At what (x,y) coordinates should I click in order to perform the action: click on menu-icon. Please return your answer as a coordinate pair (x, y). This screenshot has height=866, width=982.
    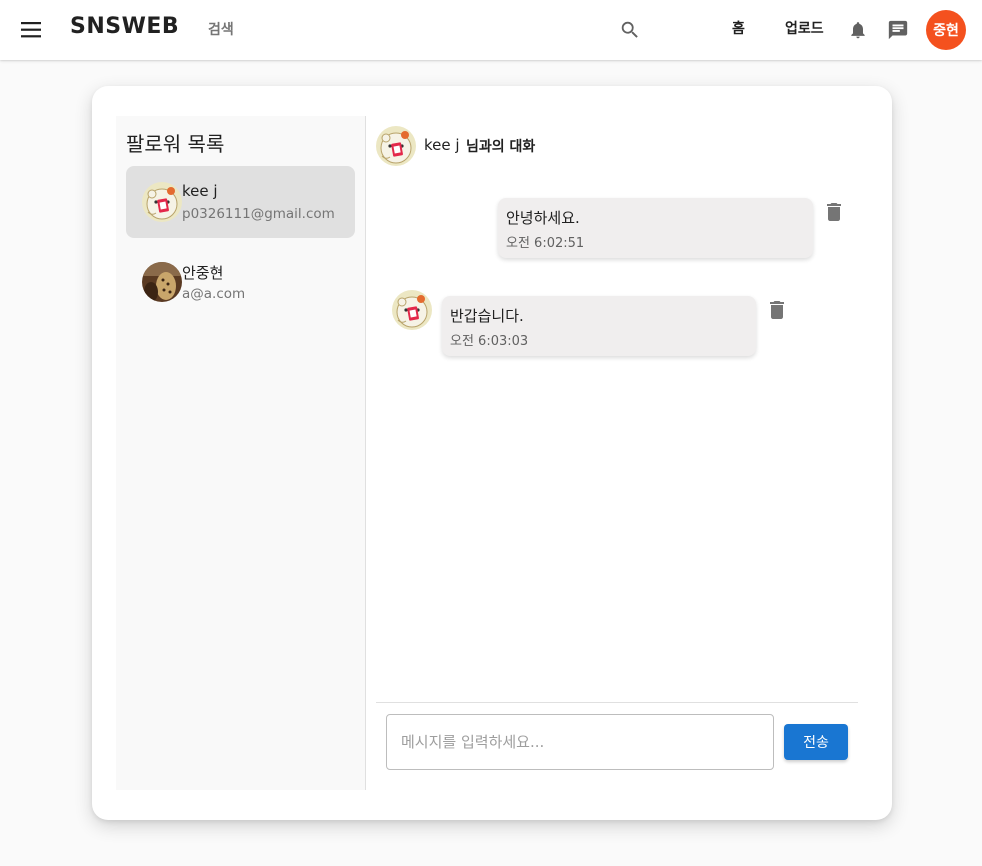
    Looking at the image, I should click on (31, 30).